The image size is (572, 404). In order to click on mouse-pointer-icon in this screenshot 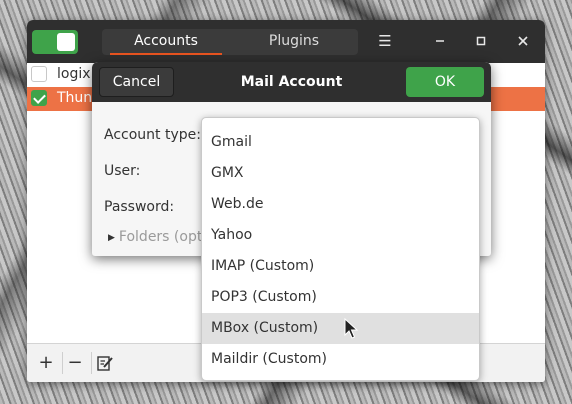, I will do `click(351, 328)`.